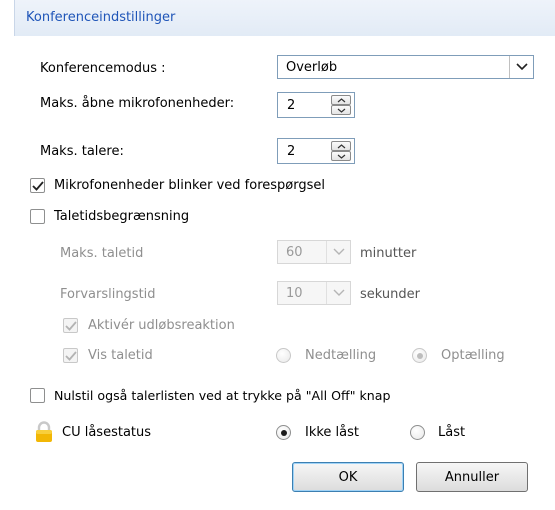 This screenshot has width=555, height=510. I want to click on mic-blink-checkbox, so click(37, 185).